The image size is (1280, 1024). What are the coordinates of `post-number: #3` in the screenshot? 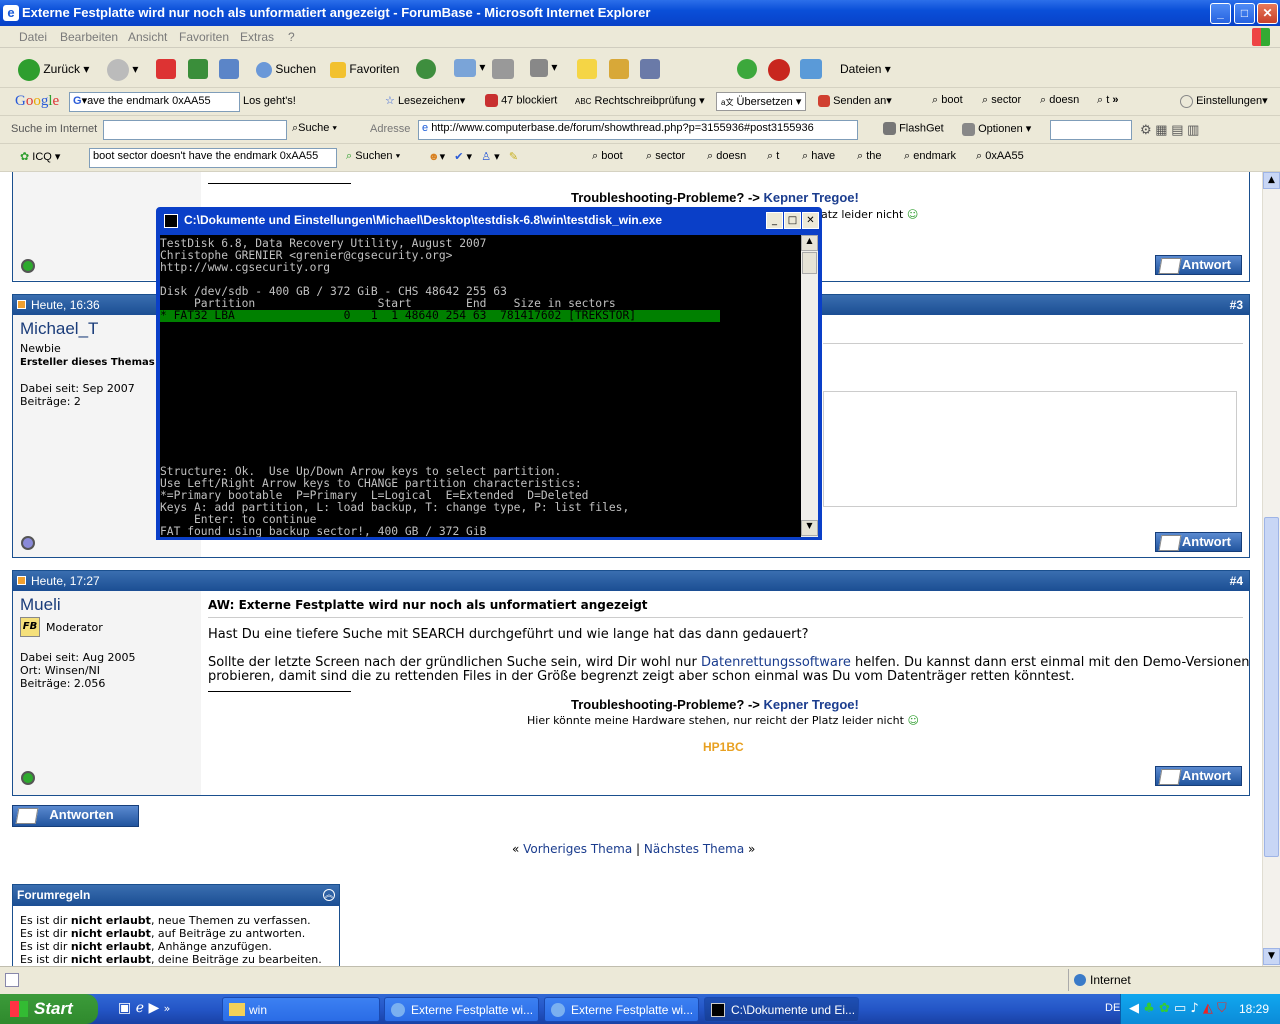 It's located at (1236, 305).